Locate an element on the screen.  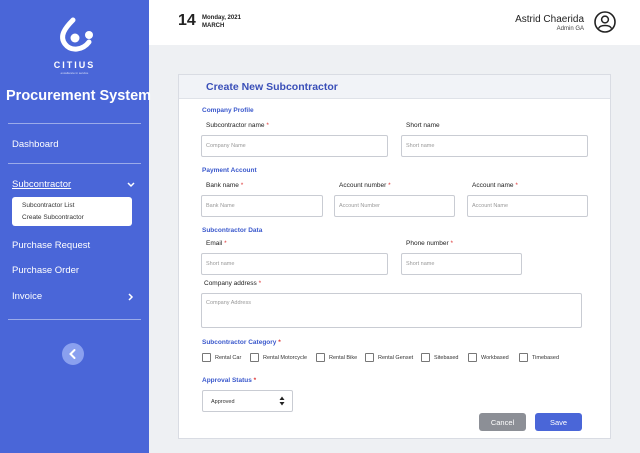
category-checkbox-rental-bike: Rental Bike is located at coordinates (336, 357).